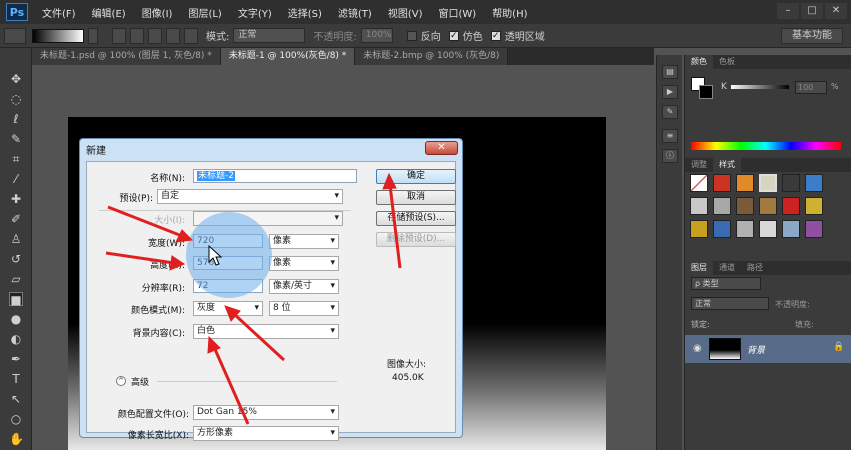 The image size is (851, 450). Describe the element at coordinates (58, 35) in the screenshot. I see `gradient-editor-swatch` at that location.